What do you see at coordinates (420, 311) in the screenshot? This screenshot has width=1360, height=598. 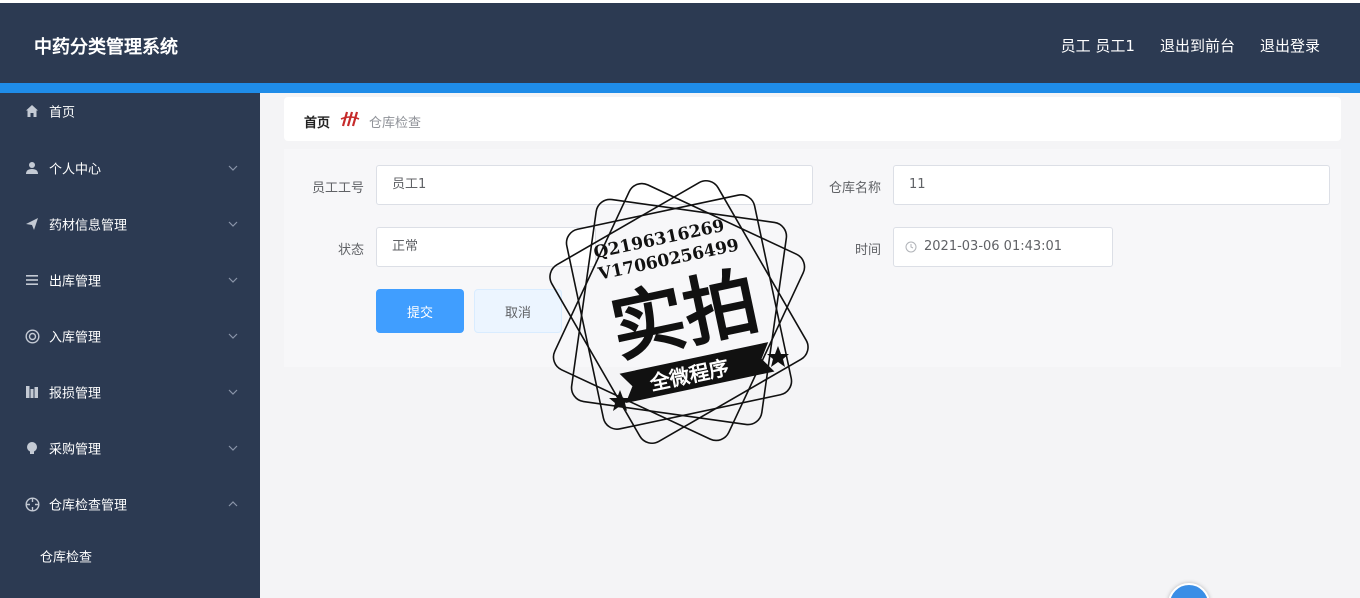 I see `submit-button: 提交` at bounding box center [420, 311].